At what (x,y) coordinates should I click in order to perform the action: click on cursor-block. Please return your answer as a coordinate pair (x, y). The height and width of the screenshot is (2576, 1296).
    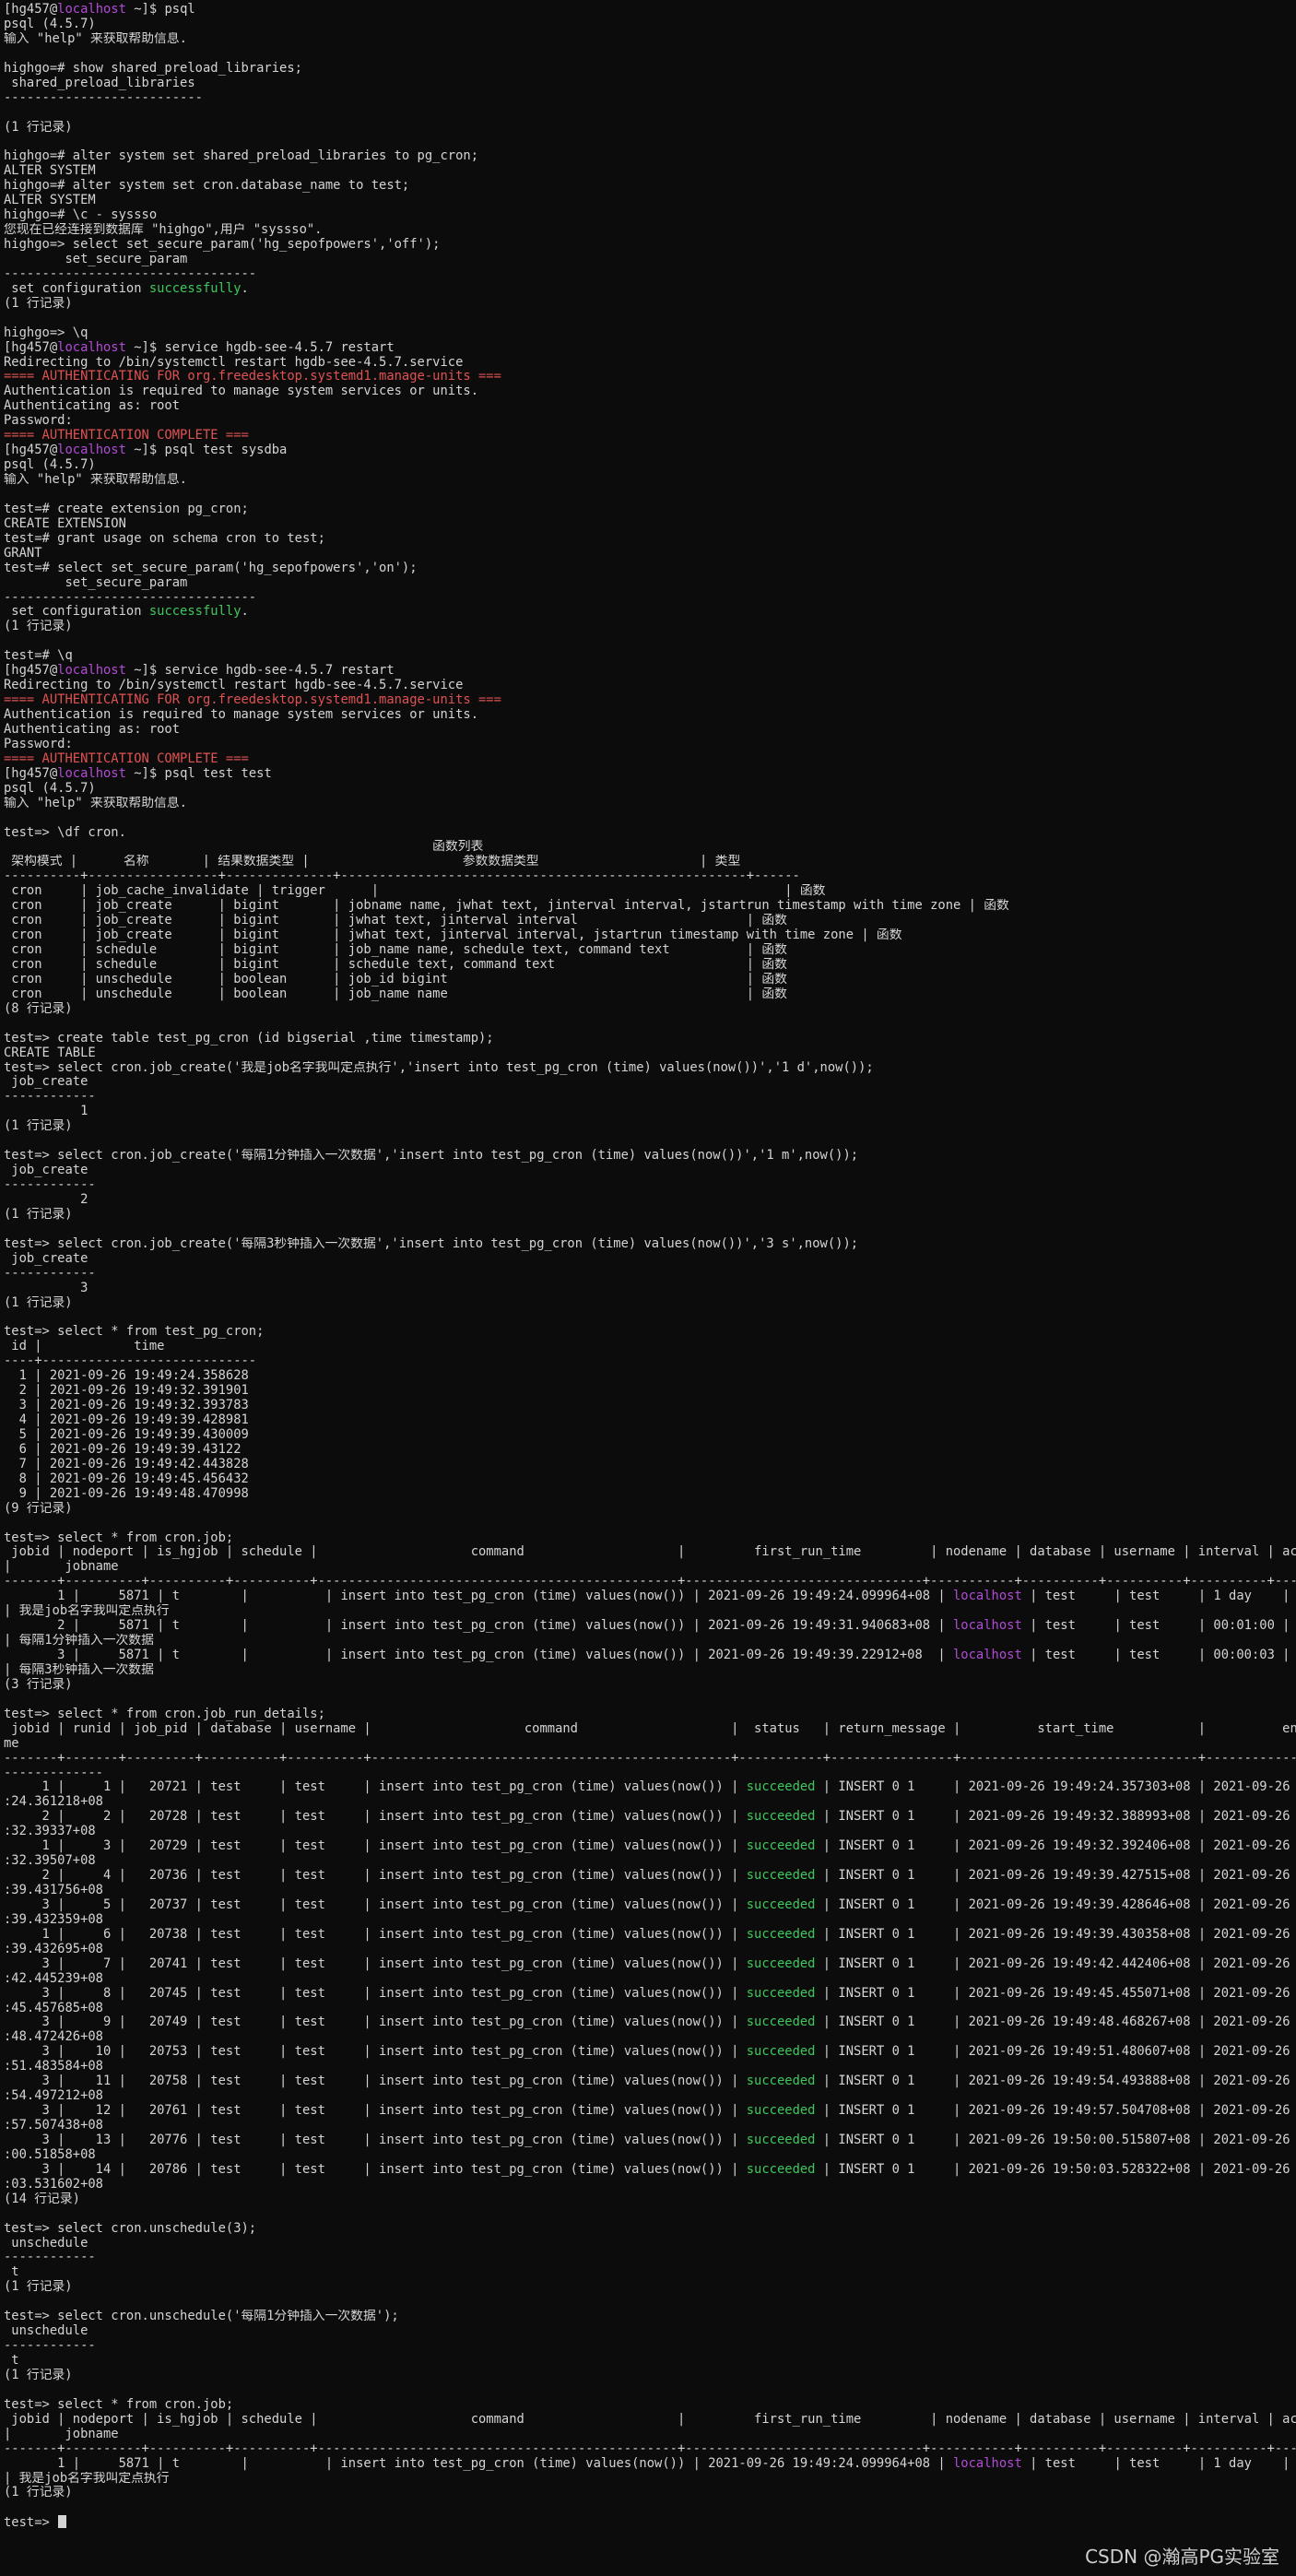
    Looking at the image, I should click on (63, 2522).